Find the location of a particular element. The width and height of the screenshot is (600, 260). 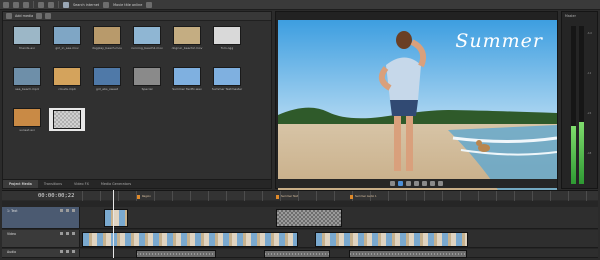

view-mode-icon is located at coordinates (39, 16).